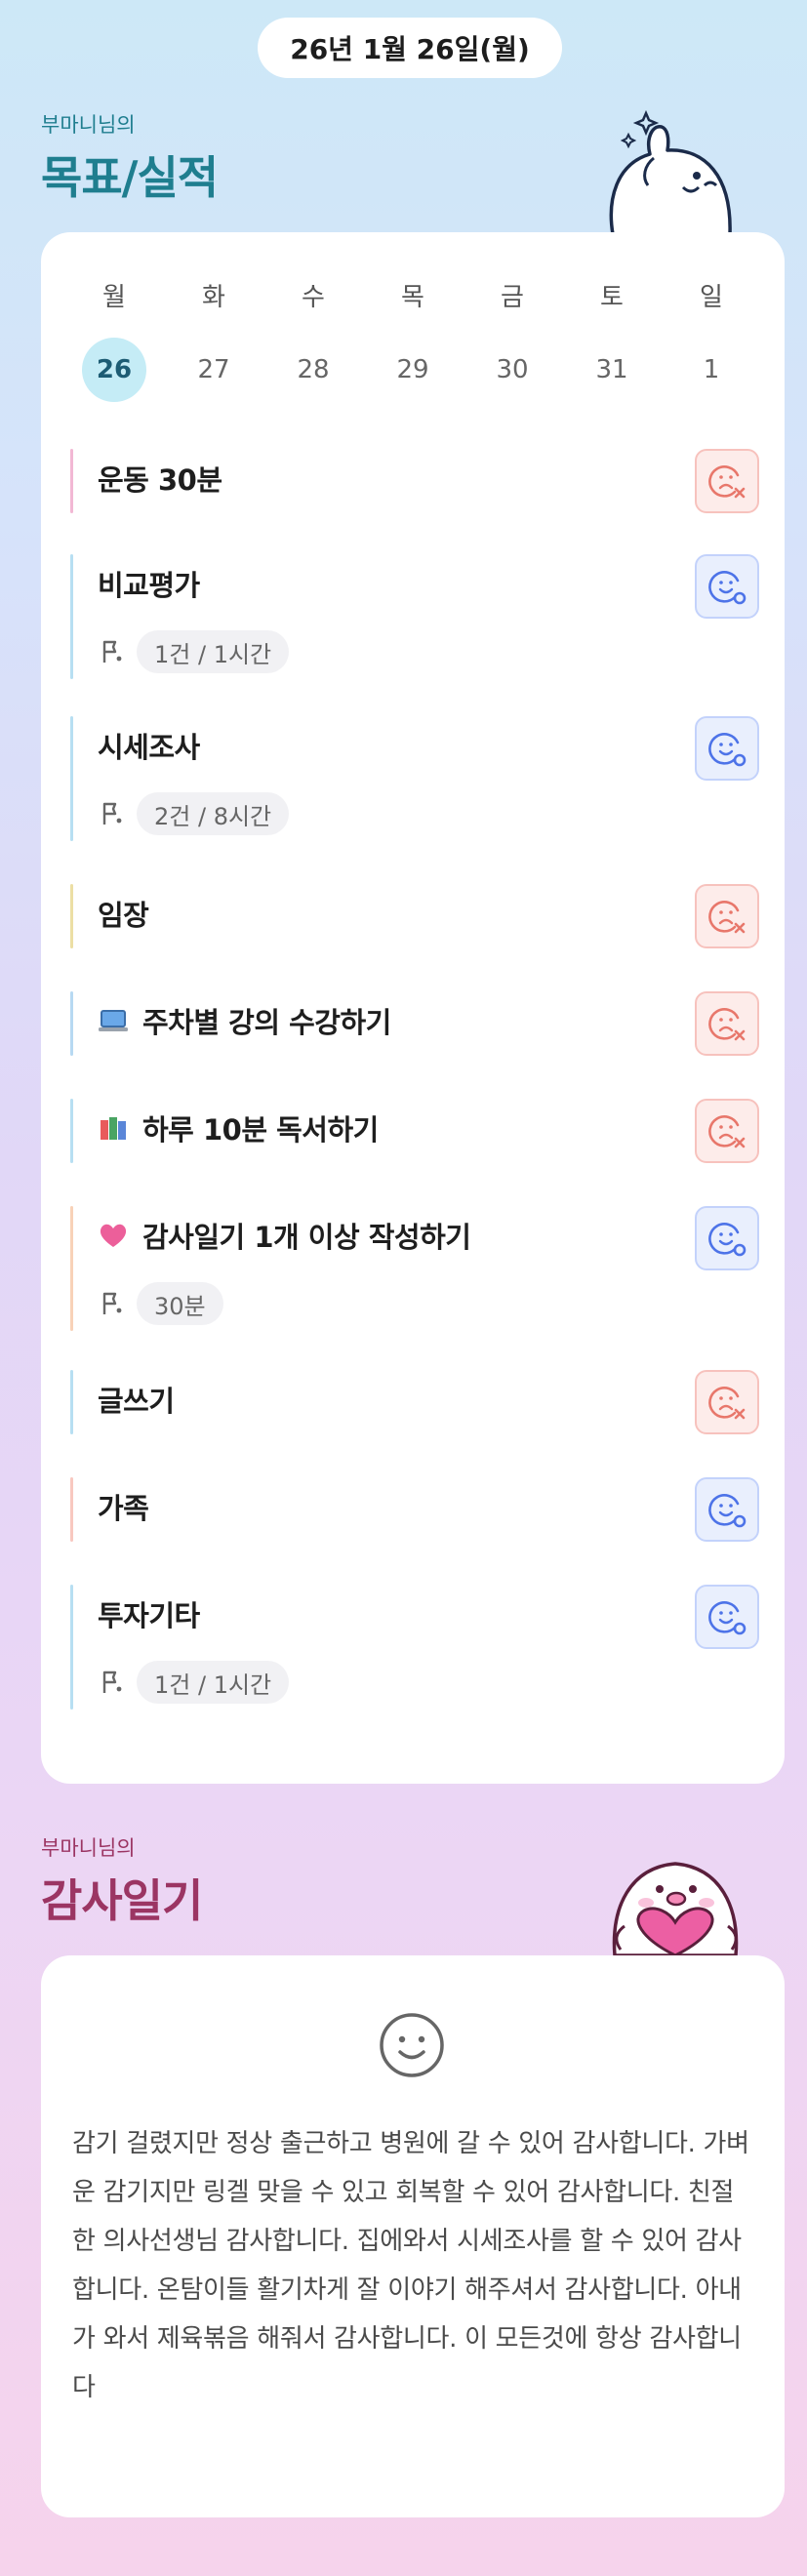 The height and width of the screenshot is (2576, 807). What do you see at coordinates (260, 1130) in the screenshot?
I see `goal-title-text: 하루 10분 독서하기` at bounding box center [260, 1130].